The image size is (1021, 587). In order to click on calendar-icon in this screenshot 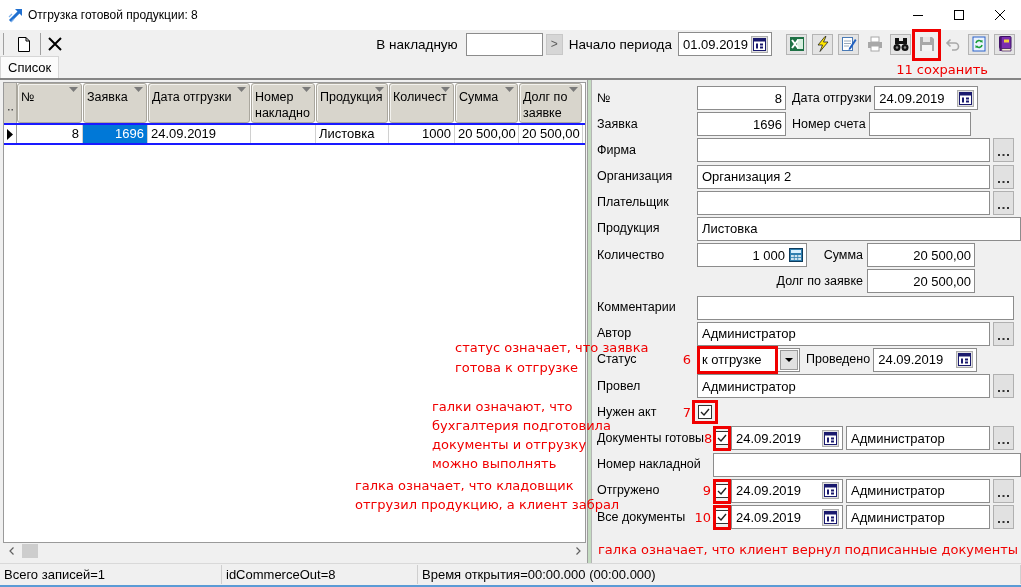, I will do `click(965, 360)`.